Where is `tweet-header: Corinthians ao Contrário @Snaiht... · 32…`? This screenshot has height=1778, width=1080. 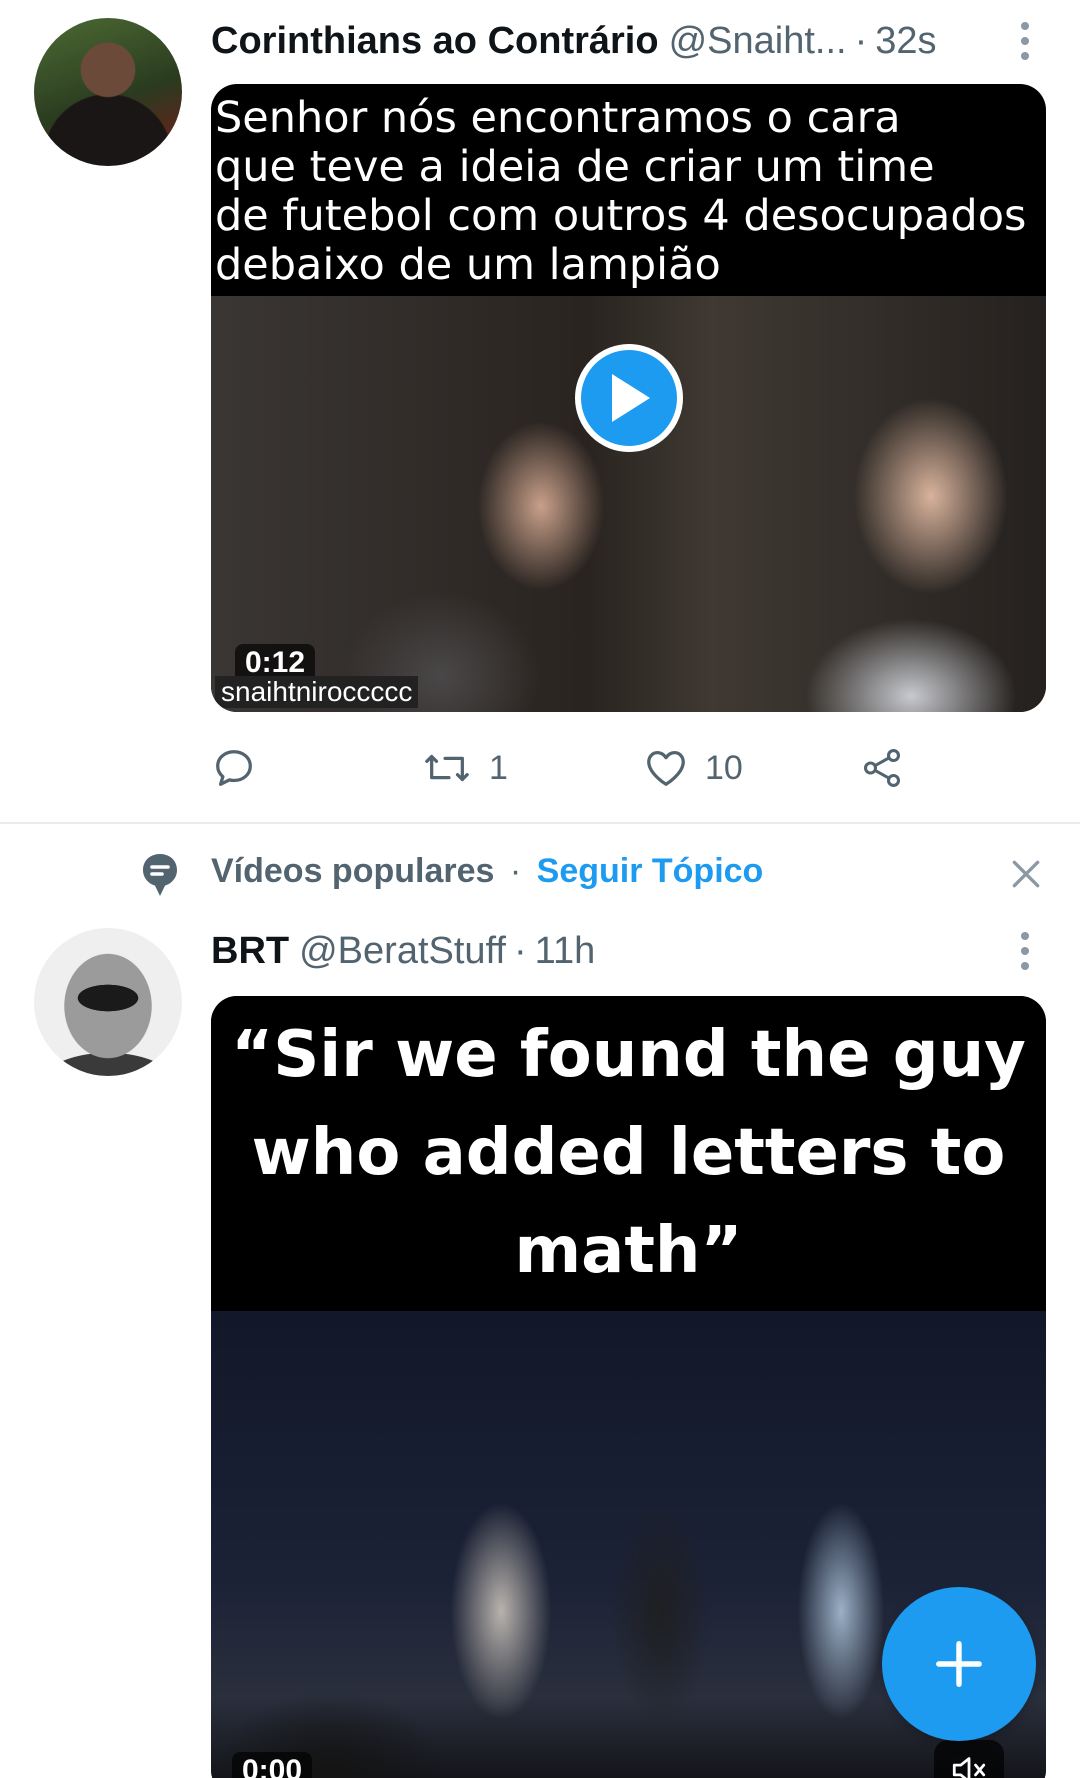 tweet-header: Corinthians ao Contrário @Snaiht... · 32… is located at coordinates (574, 41).